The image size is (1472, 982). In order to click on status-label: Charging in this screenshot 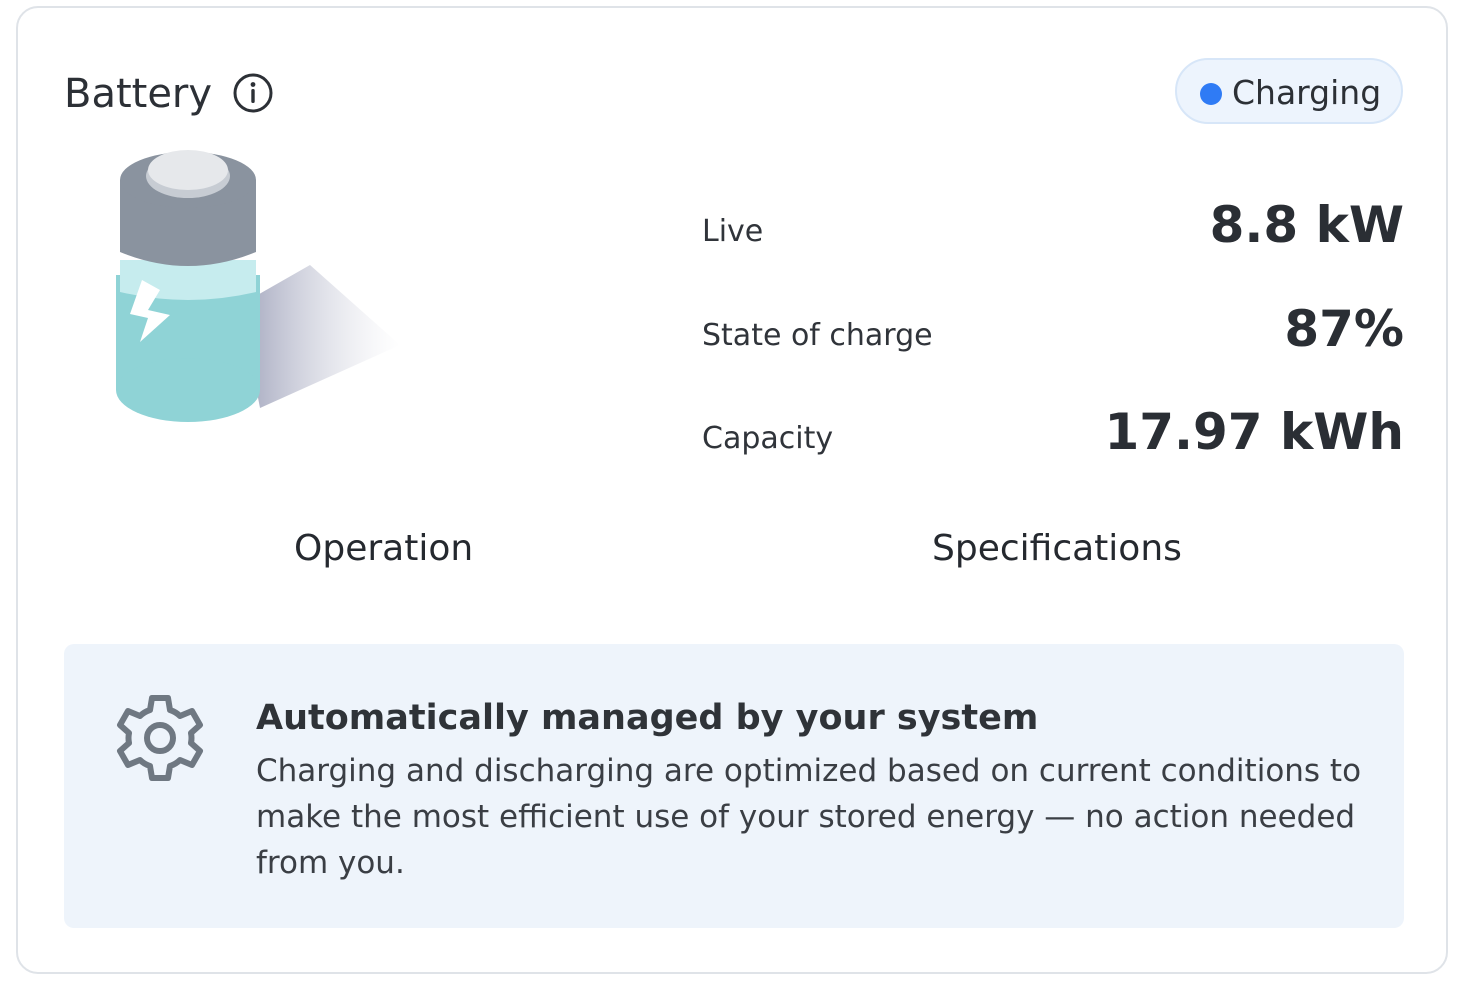, I will do `click(1307, 92)`.